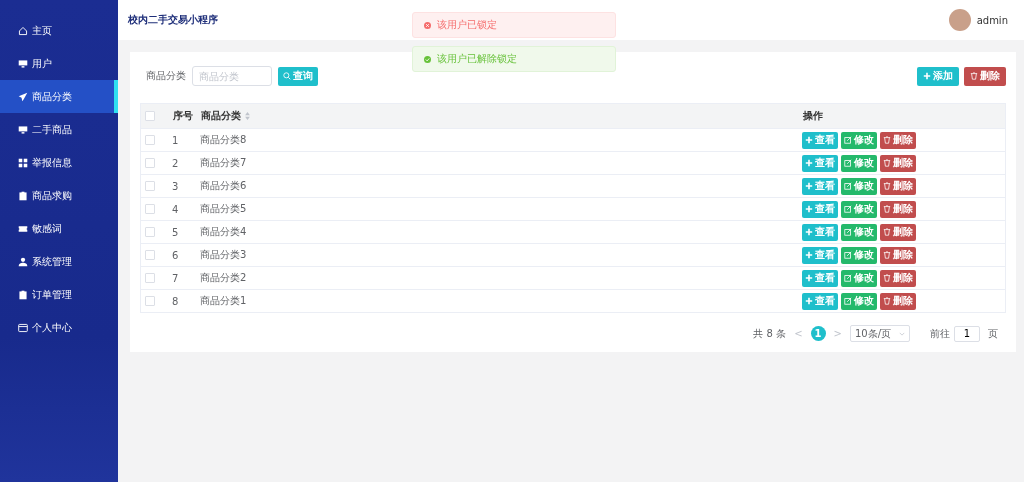 This screenshot has width=1024, height=482. What do you see at coordinates (992, 20) in the screenshot?
I see `user-name: admin` at bounding box center [992, 20].